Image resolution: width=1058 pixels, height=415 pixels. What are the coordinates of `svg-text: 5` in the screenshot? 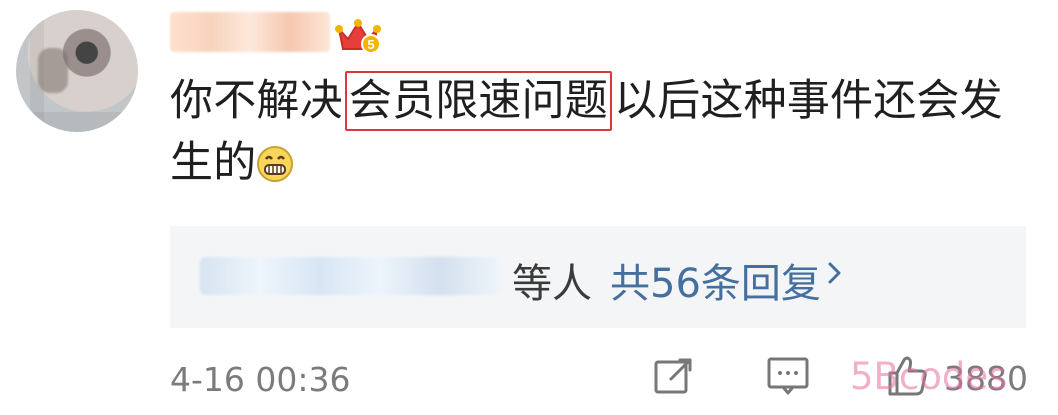 It's located at (370, 44).